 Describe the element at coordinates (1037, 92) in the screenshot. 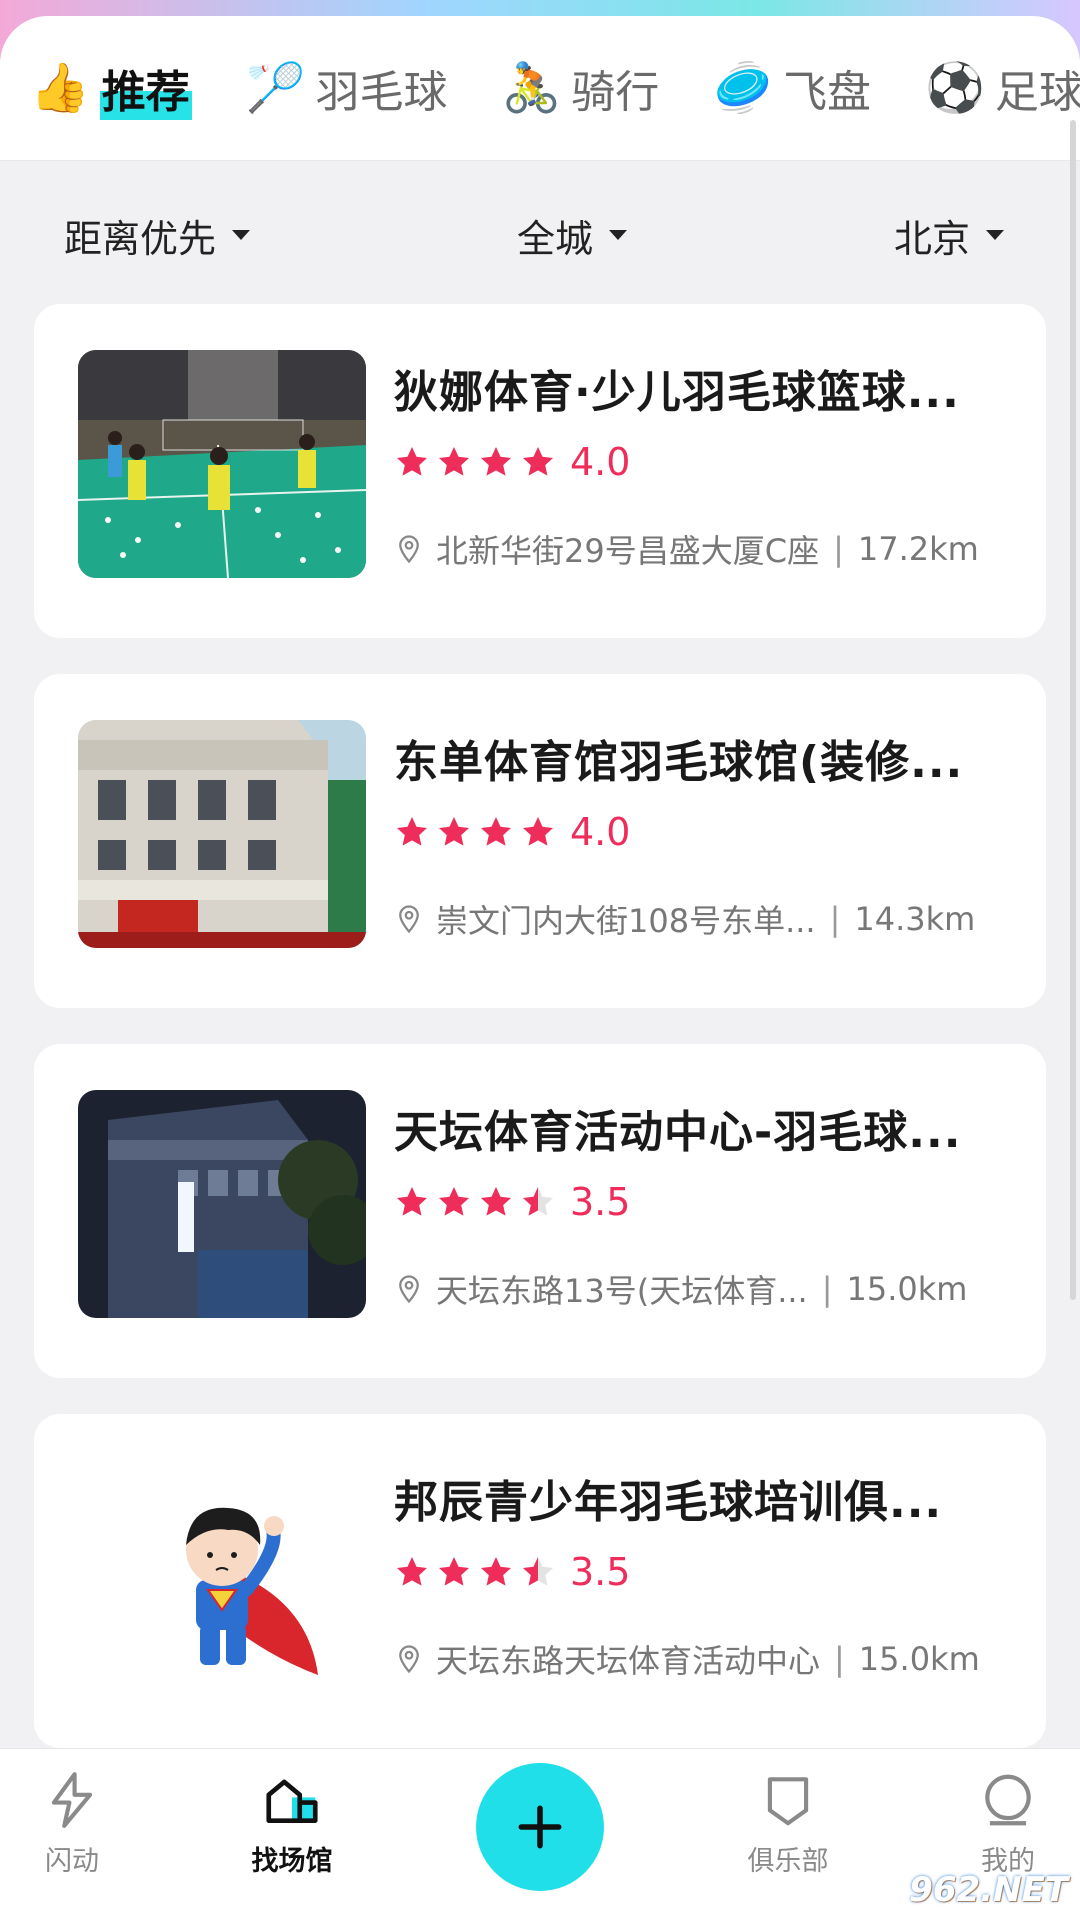

I see `tab-label: 足球` at that location.